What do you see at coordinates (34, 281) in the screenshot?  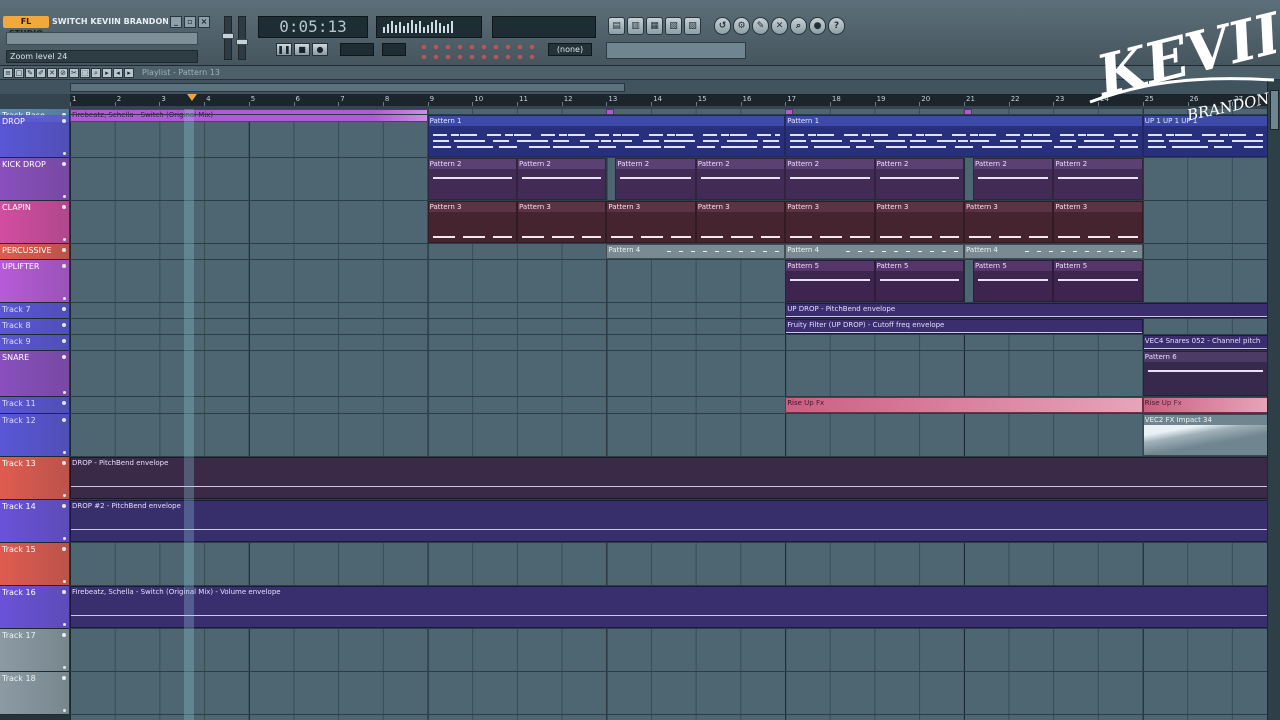 I see `track-header: UPLIFTER` at bounding box center [34, 281].